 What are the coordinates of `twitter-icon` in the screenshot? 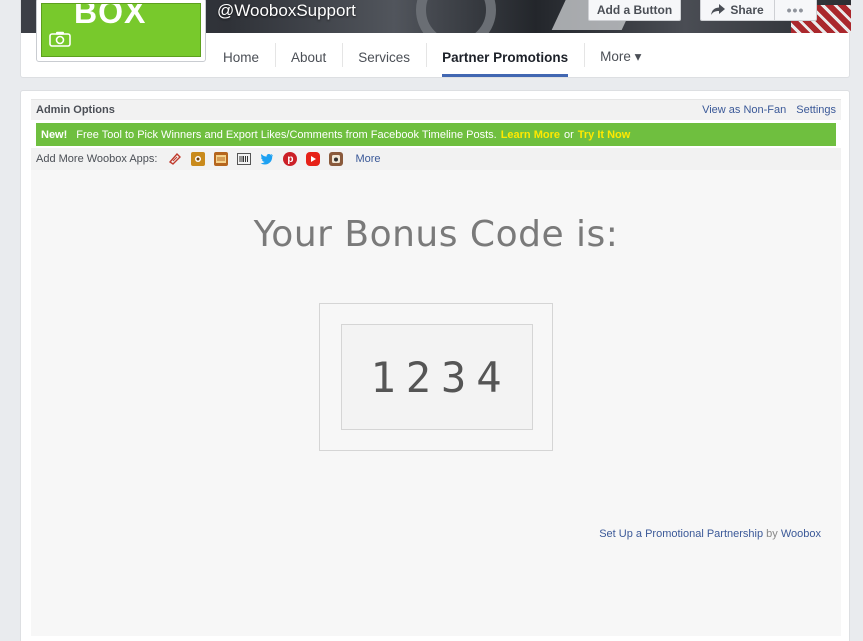 It's located at (267, 159).